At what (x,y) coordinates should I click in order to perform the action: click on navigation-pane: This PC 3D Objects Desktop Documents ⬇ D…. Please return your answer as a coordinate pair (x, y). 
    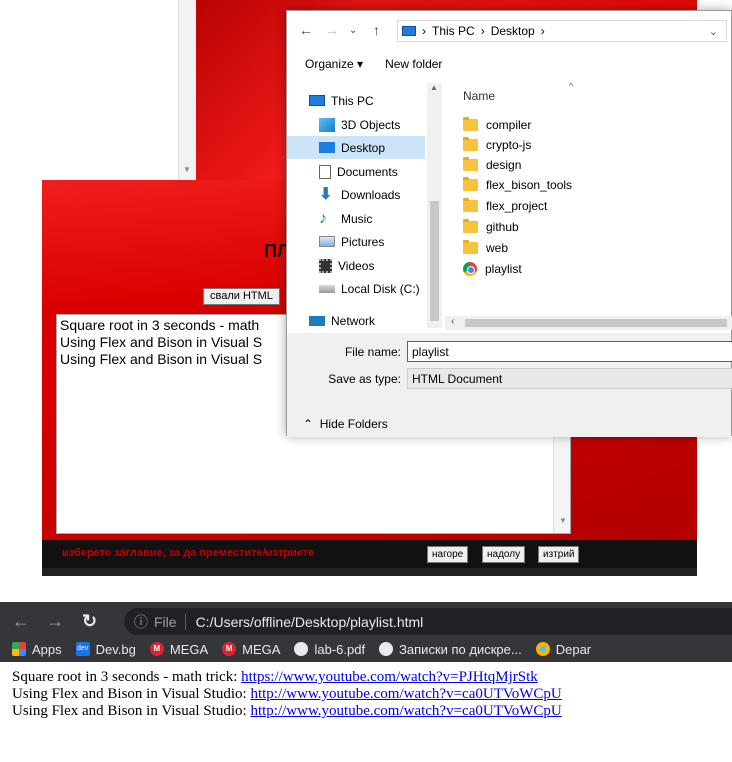
    Looking at the image, I should click on (364, 212).